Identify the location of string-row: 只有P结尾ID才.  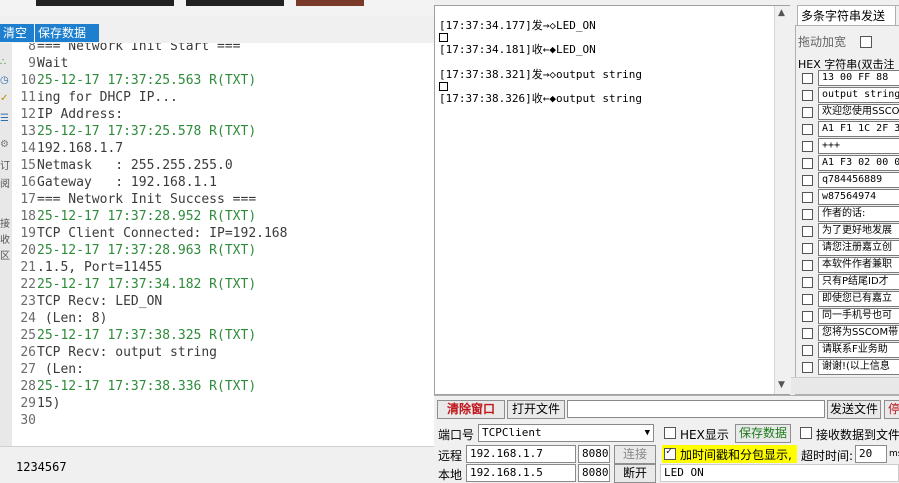
(848, 282).